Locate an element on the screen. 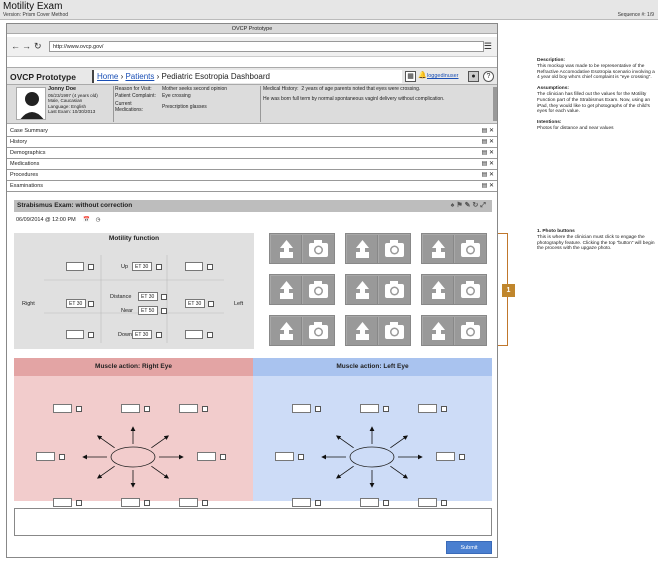 The width and height of the screenshot is (658, 561). motility-check-left is located at coordinates (211, 304).